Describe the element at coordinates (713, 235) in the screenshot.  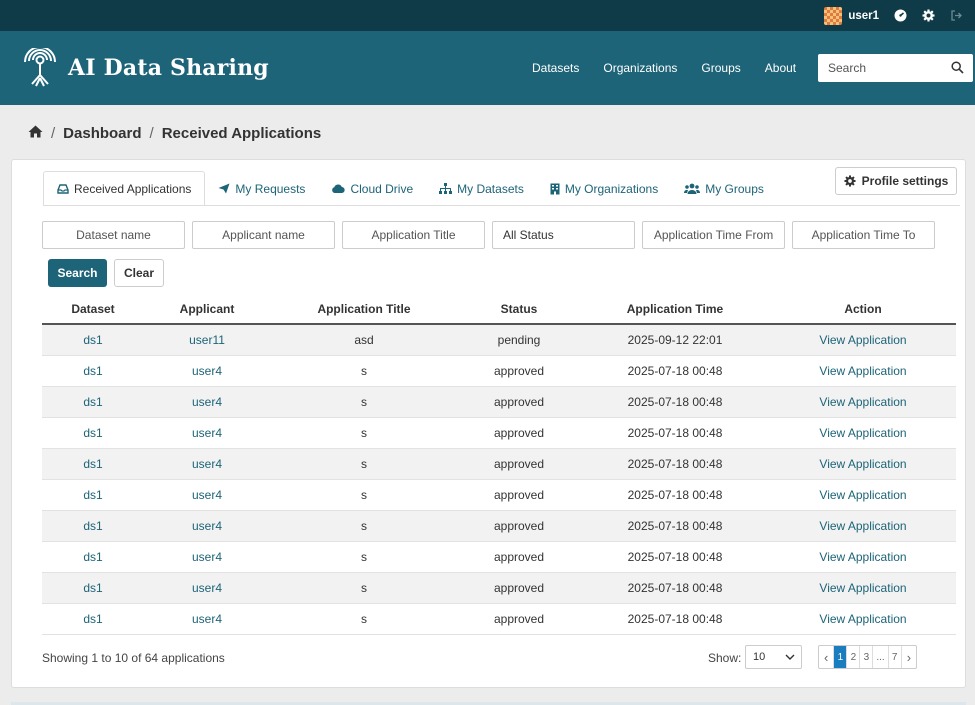
I see `time-from-field: Application Time From` at that location.